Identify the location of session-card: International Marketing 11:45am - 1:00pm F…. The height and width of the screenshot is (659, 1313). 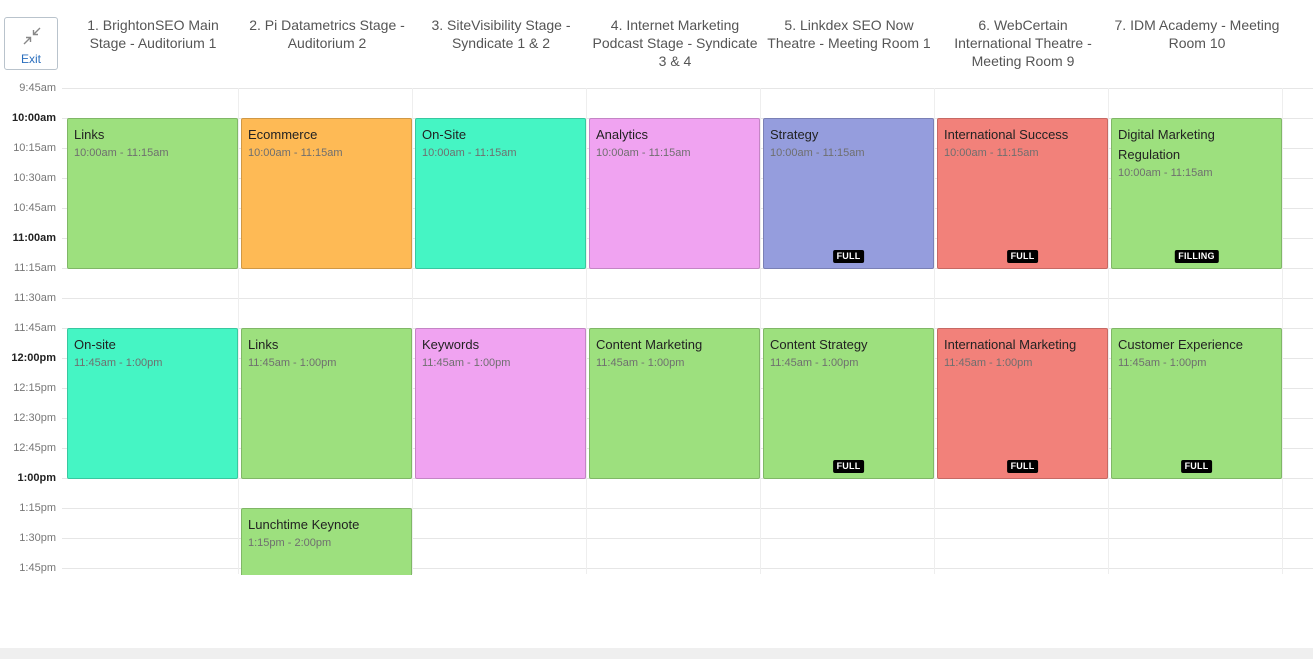
(1022, 403).